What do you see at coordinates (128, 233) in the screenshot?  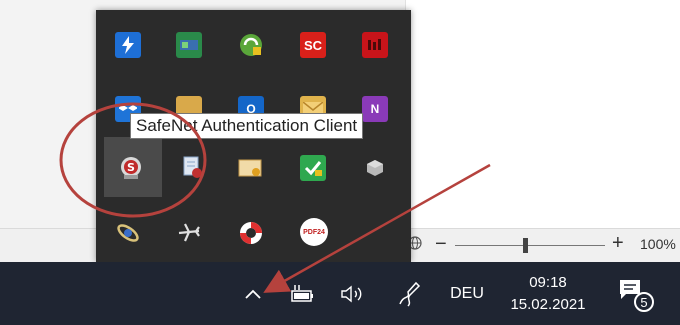 I see `satellite-icon` at bounding box center [128, 233].